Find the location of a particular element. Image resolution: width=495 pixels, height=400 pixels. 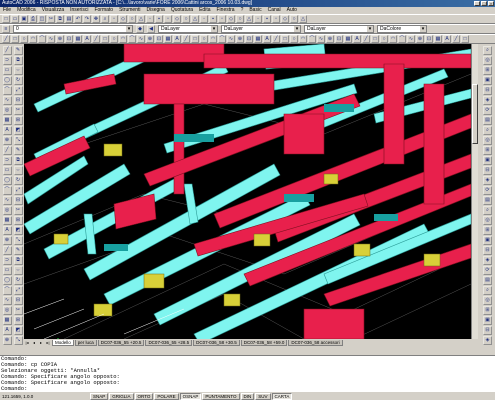

modify-tool-icon: ⊡ is located at coordinates (429, 39).